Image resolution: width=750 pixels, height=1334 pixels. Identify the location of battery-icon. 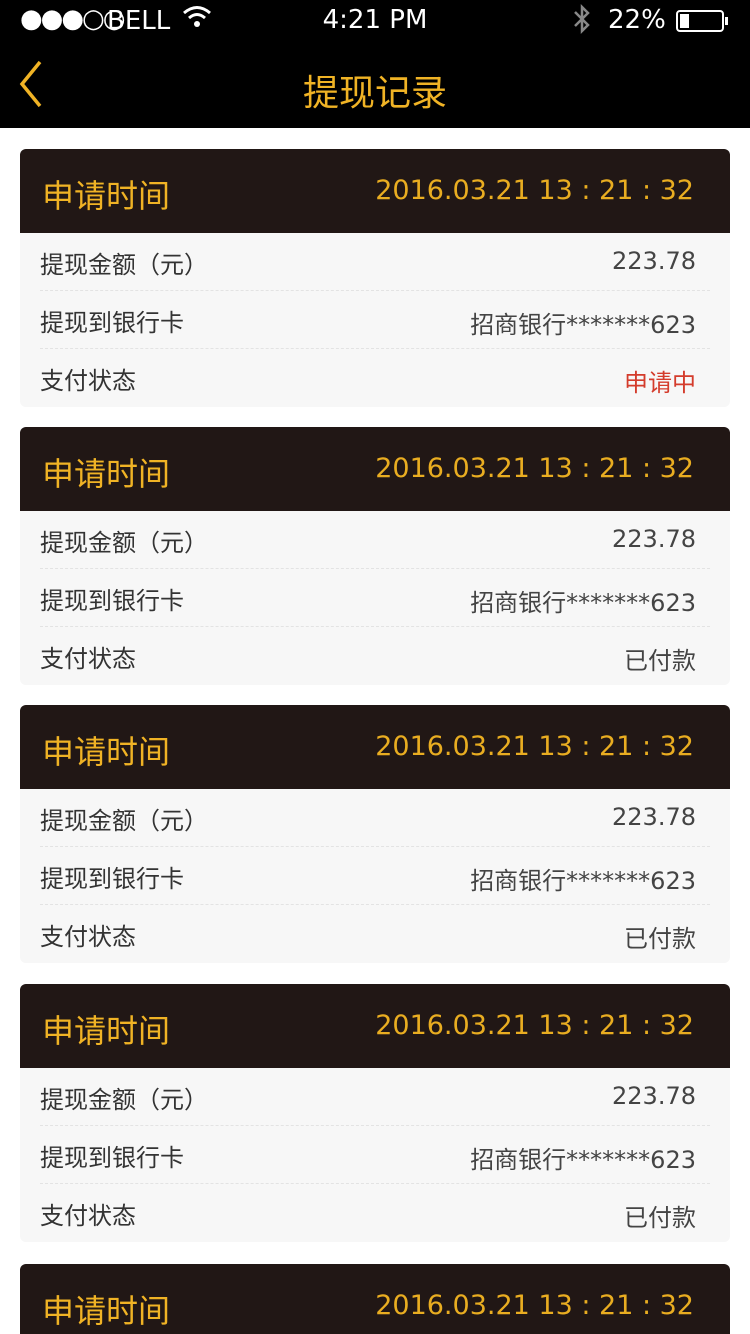
(702, 21).